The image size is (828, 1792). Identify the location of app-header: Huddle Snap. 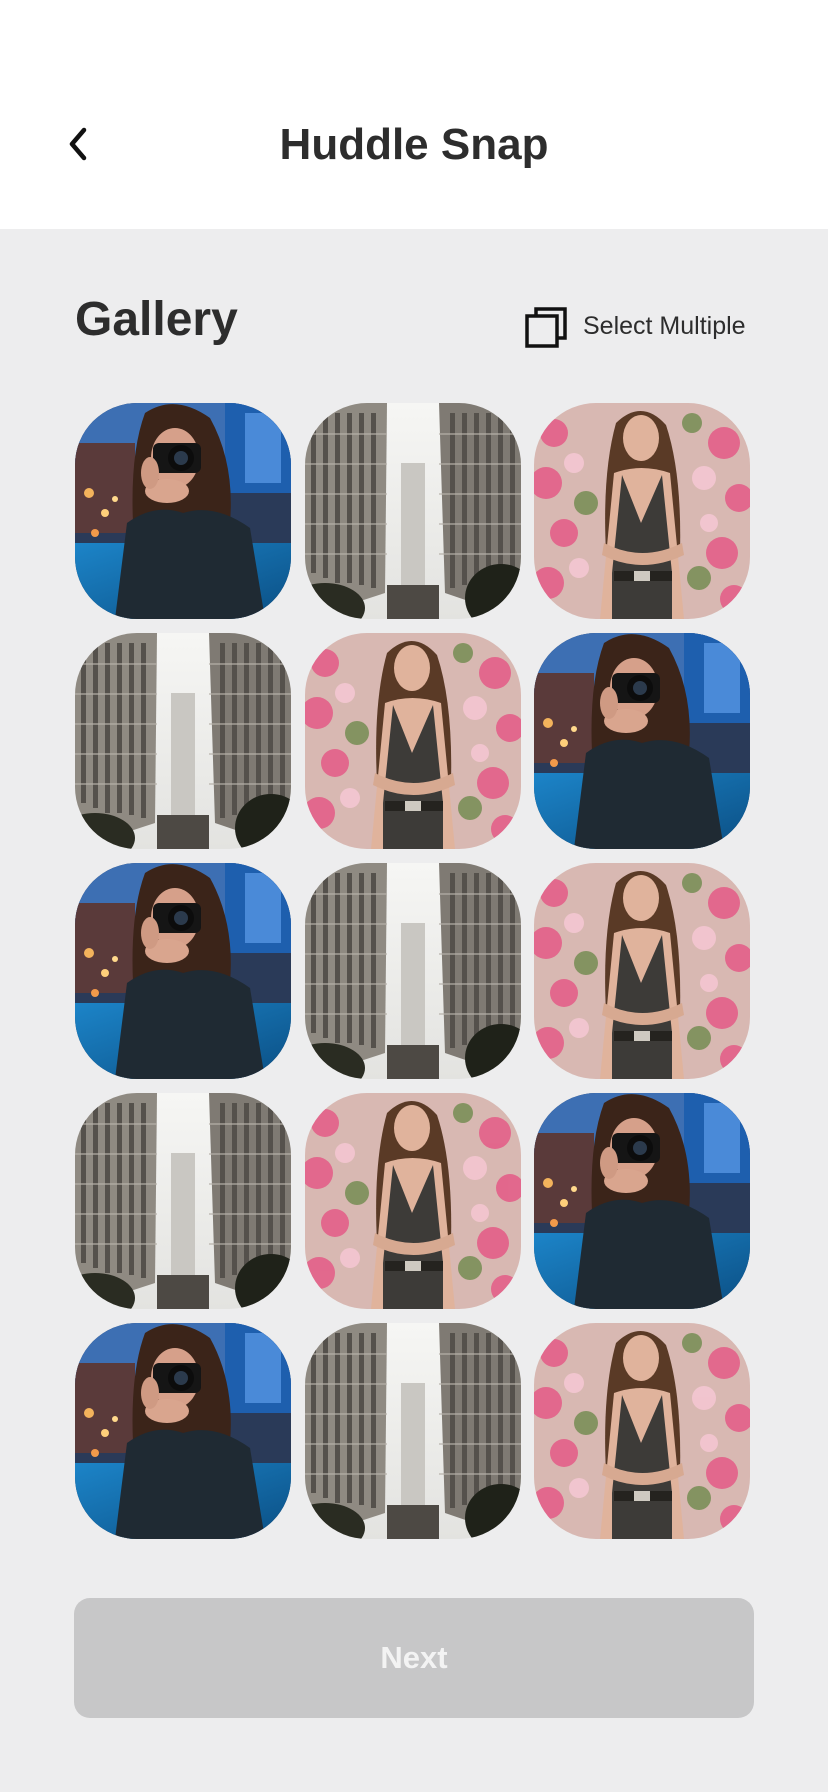
(414, 114).